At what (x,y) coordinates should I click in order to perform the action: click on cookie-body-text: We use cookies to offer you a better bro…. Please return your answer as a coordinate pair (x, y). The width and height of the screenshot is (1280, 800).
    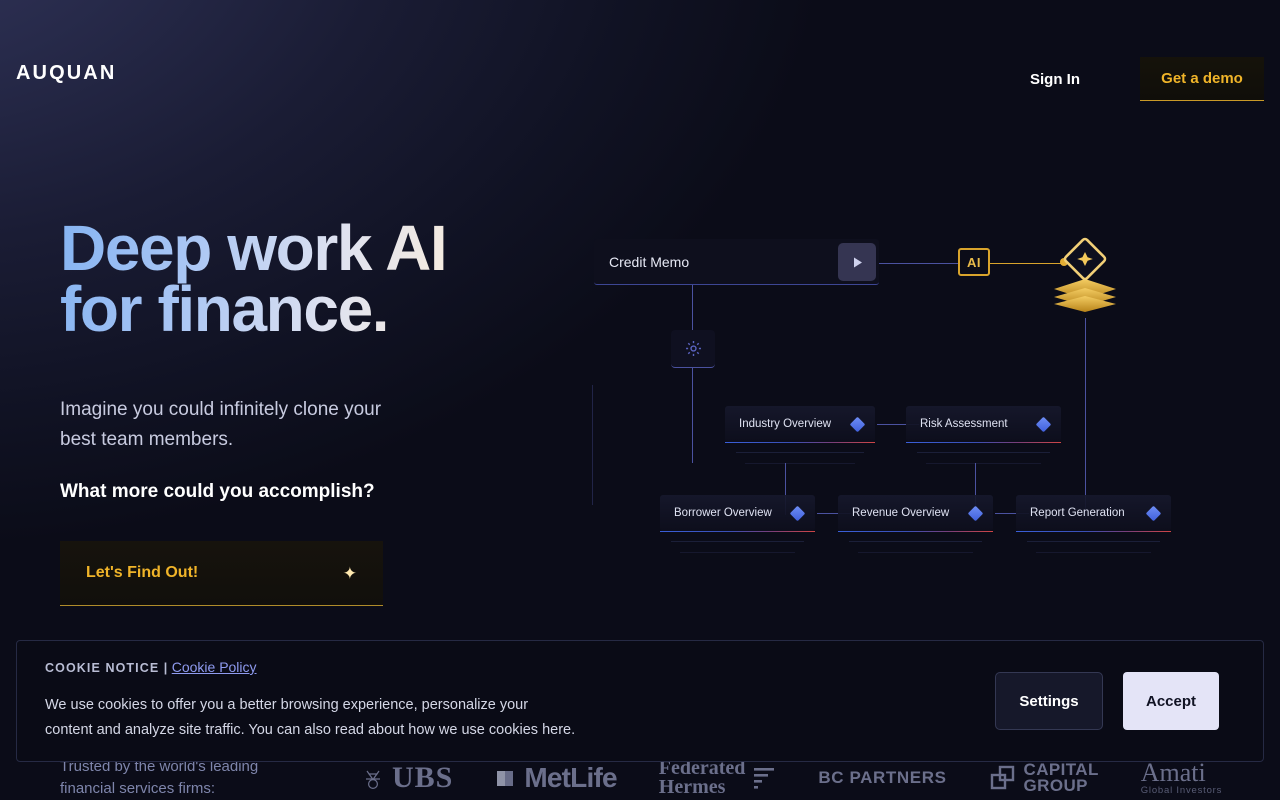
    Looking at the image, I should click on (310, 717).